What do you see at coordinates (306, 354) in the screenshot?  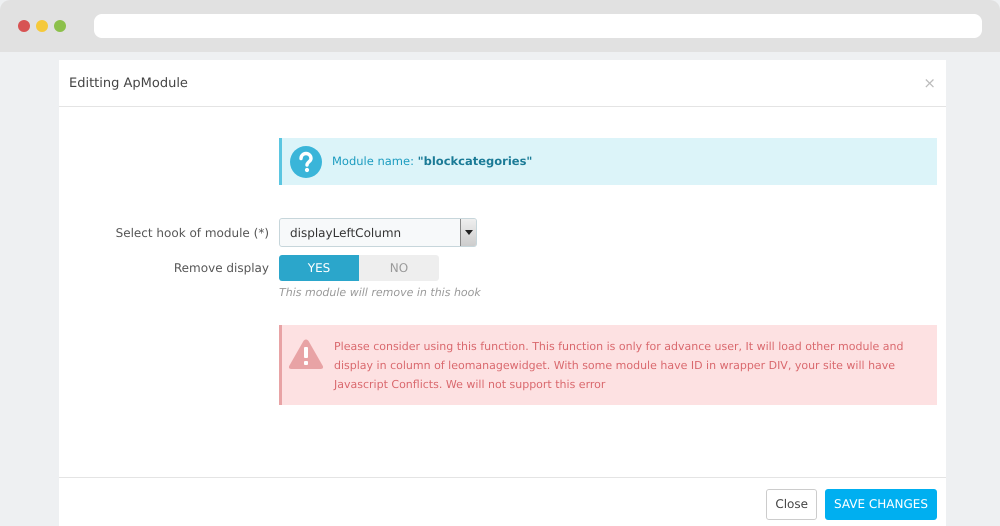 I see `warning-icon` at bounding box center [306, 354].